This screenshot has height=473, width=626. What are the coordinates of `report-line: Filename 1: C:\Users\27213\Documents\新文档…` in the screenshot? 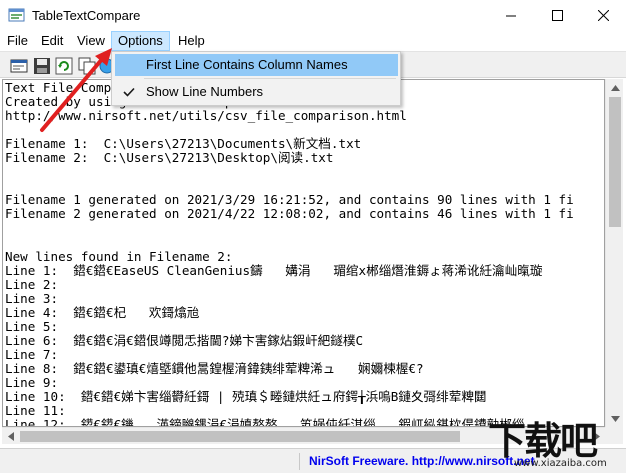 It's located at (183, 144).